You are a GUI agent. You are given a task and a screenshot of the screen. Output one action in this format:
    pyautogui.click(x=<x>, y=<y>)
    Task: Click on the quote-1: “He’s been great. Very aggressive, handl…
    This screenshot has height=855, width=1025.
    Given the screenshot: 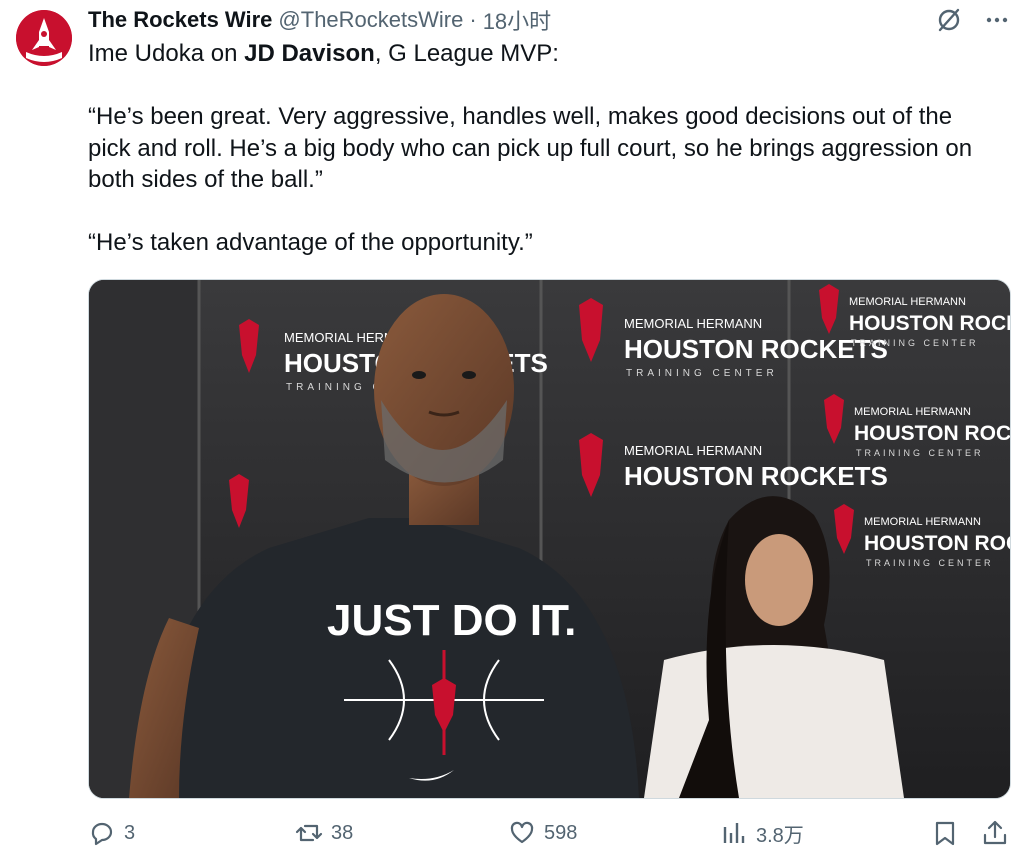 What is the action you would take?
    pyautogui.click(x=530, y=148)
    